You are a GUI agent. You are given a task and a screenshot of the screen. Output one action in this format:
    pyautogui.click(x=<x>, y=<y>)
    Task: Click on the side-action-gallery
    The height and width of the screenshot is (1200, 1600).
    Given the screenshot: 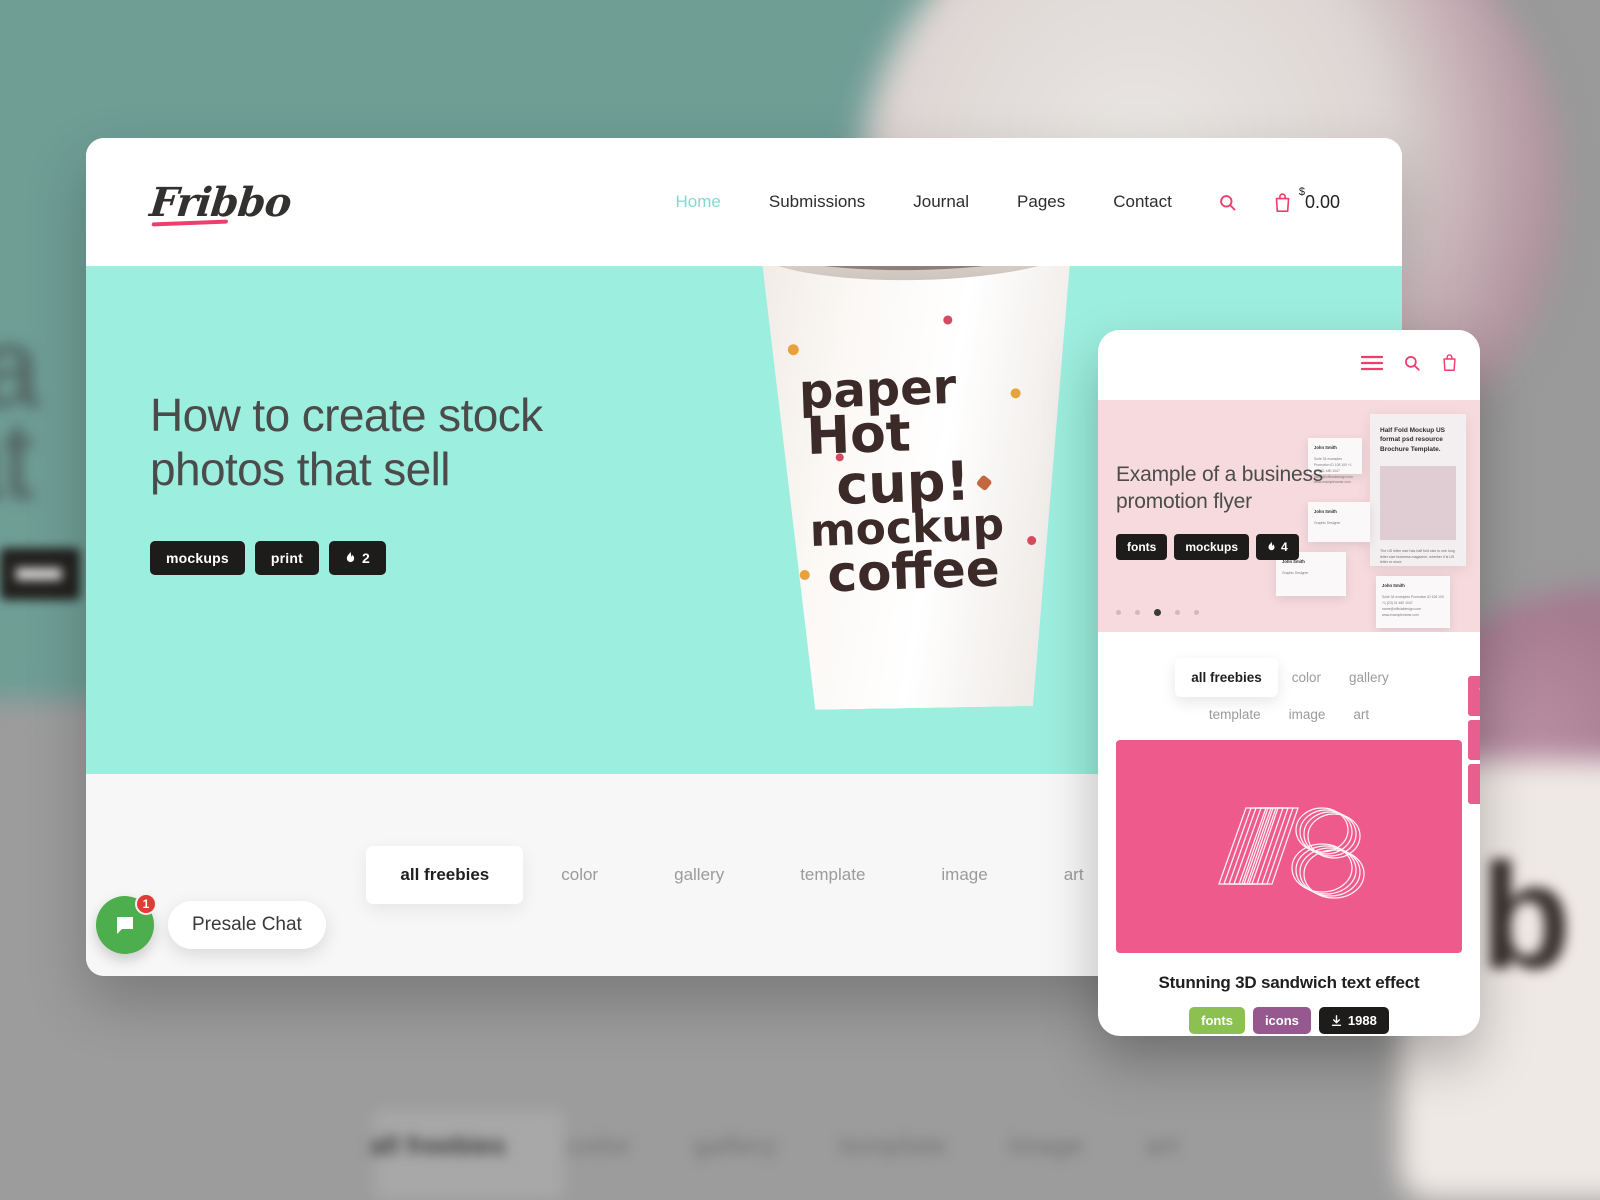 What is the action you would take?
    pyautogui.click(x=1474, y=740)
    